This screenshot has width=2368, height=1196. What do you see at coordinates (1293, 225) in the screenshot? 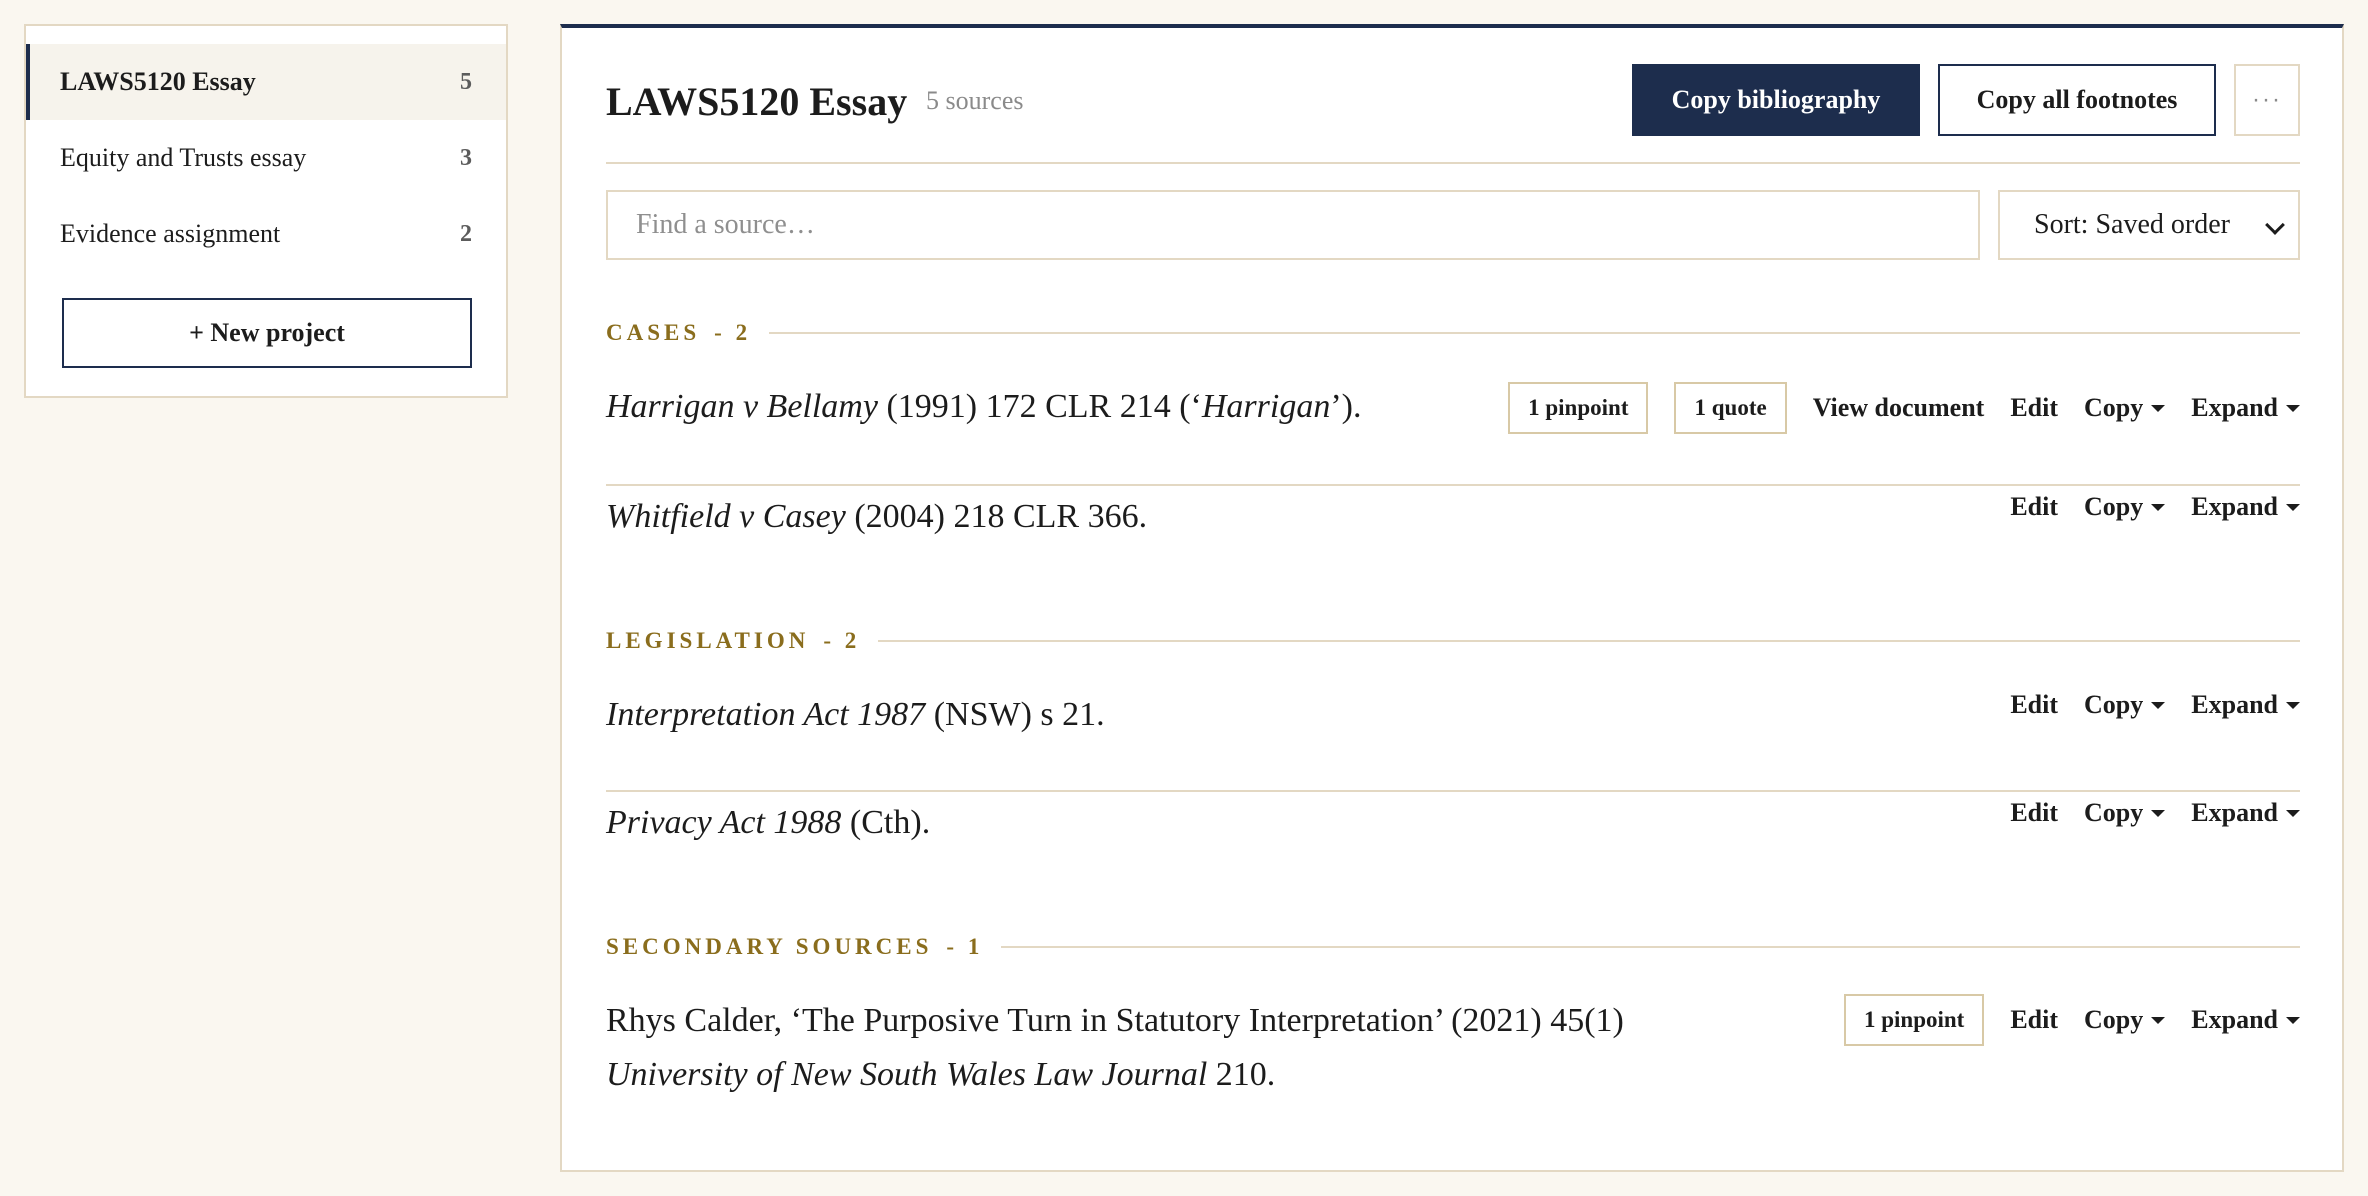
I see `search-input` at bounding box center [1293, 225].